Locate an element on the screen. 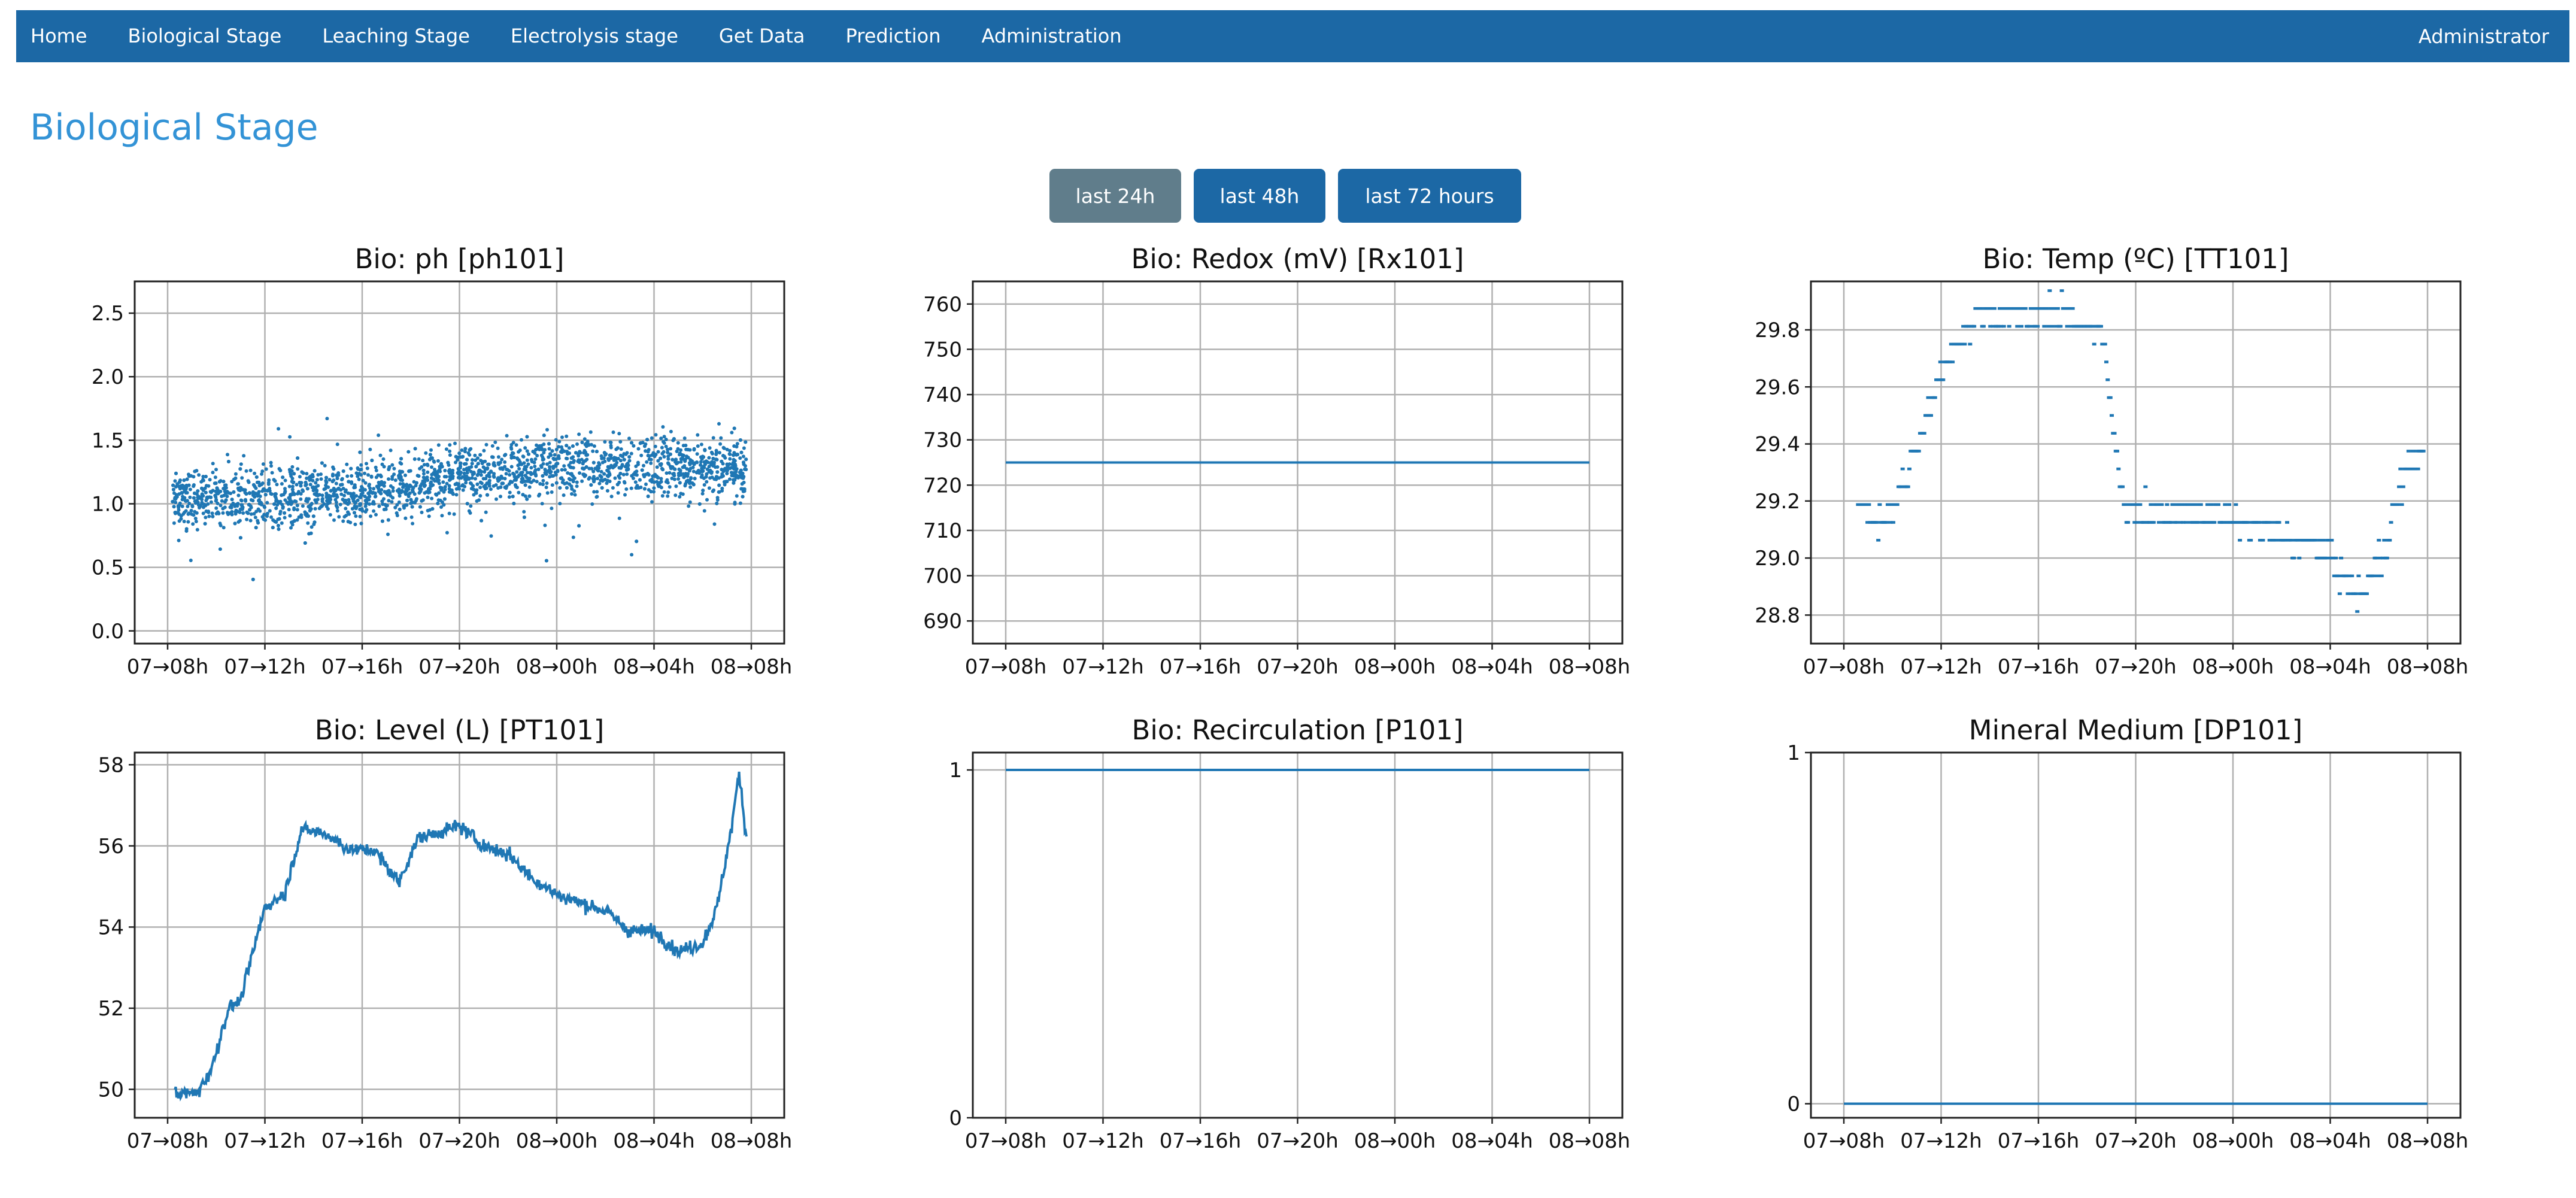 The width and height of the screenshot is (2576, 1198). y-tick-label: 1.0 is located at coordinates (108, 504).